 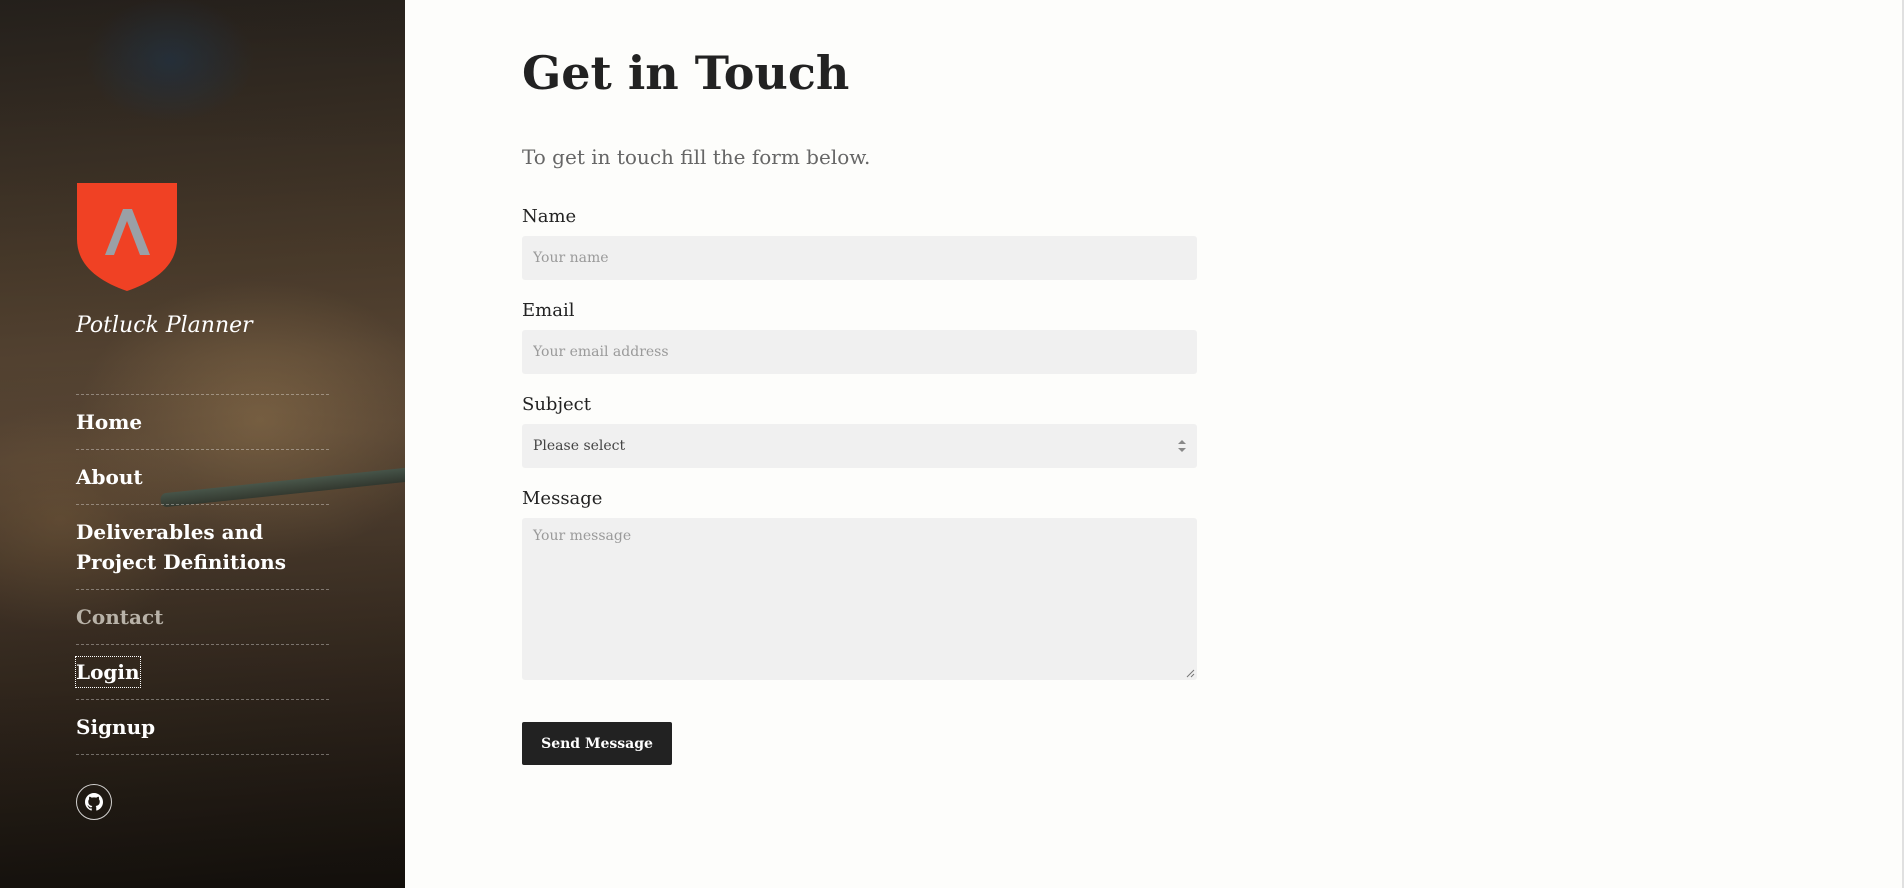 I want to click on subject-label: Subject, so click(x=556, y=404).